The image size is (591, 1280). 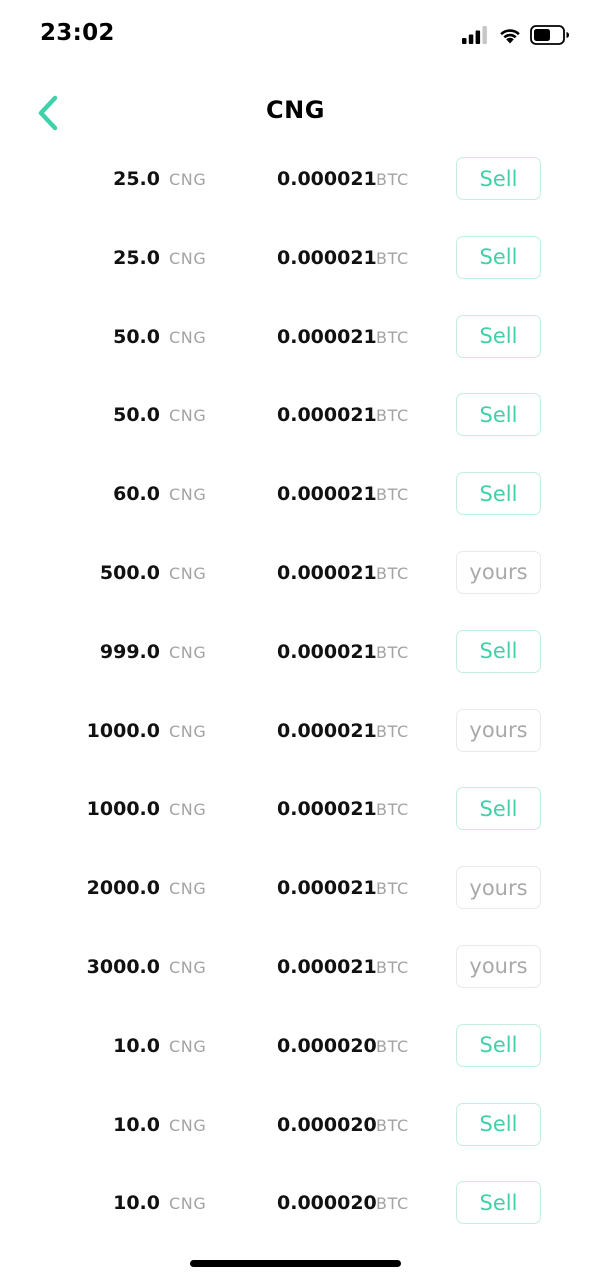 I want to click on order-row: 500.0 CNG 0.000021 BTC yours, so click(x=295, y=573).